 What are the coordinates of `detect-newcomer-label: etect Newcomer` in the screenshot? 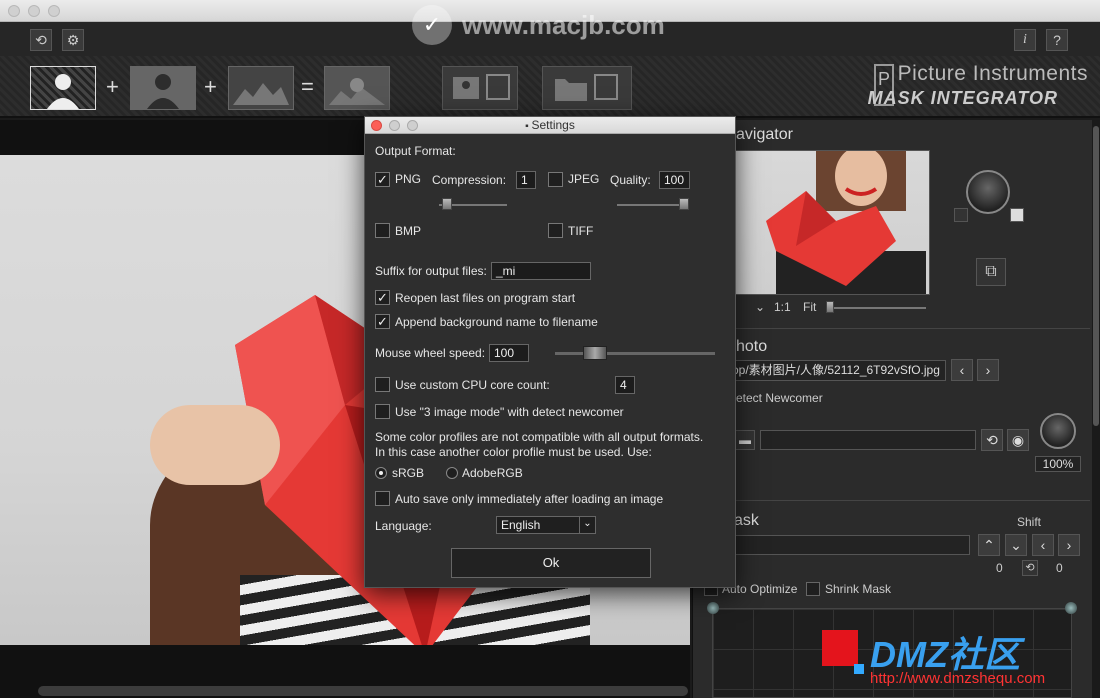 It's located at (779, 398).